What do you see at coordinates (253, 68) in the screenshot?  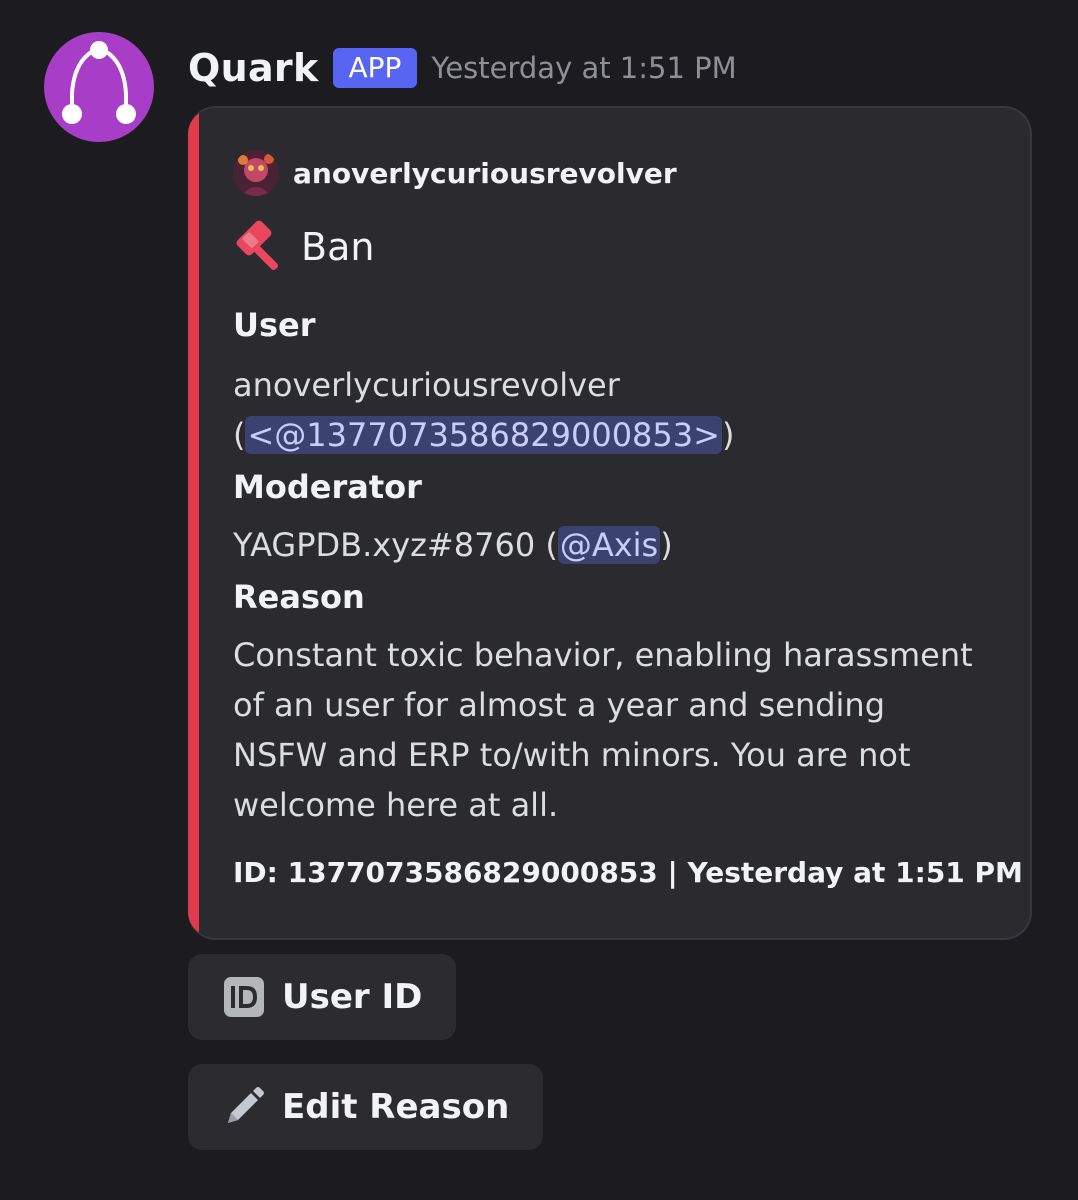 I see `bot-username: Quark` at bounding box center [253, 68].